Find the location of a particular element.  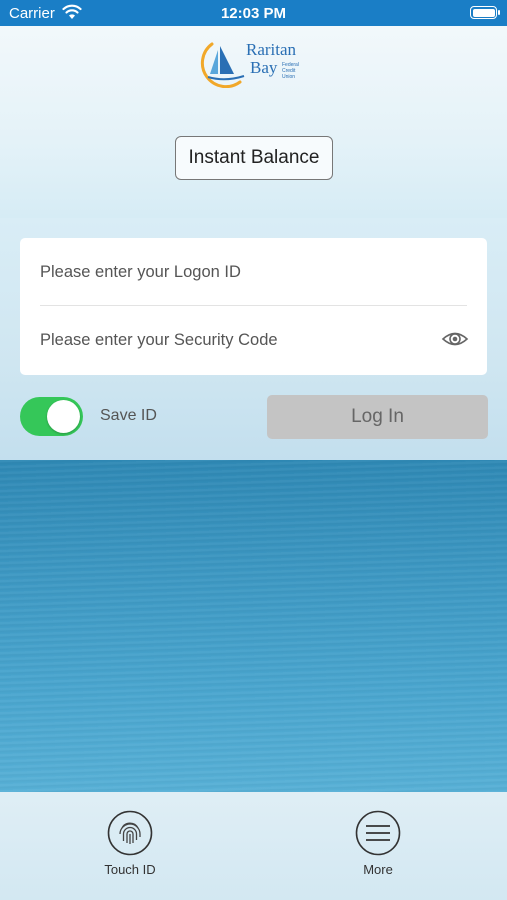

tab-label-more: More is located at coordinates (378, 869).